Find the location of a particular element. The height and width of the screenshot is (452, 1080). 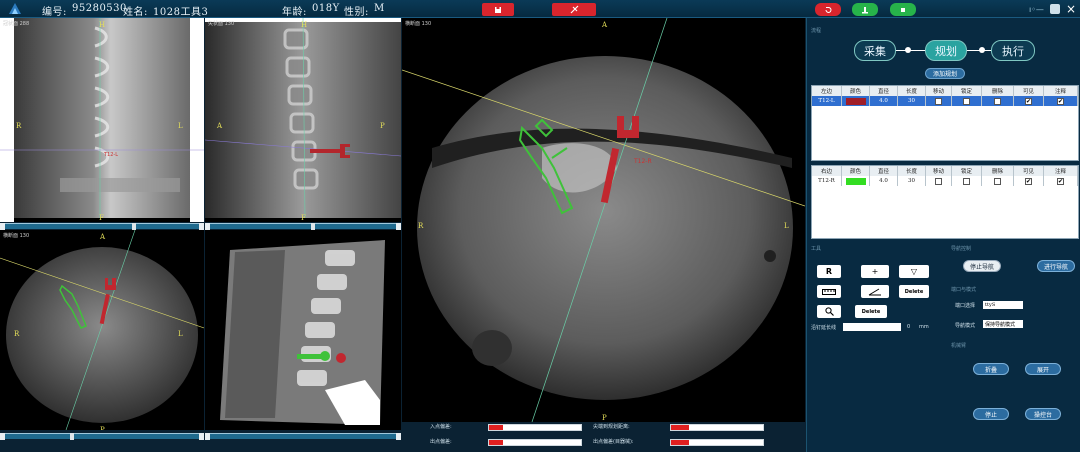

row-length-r: 30 is located at coordinates (912, 181).